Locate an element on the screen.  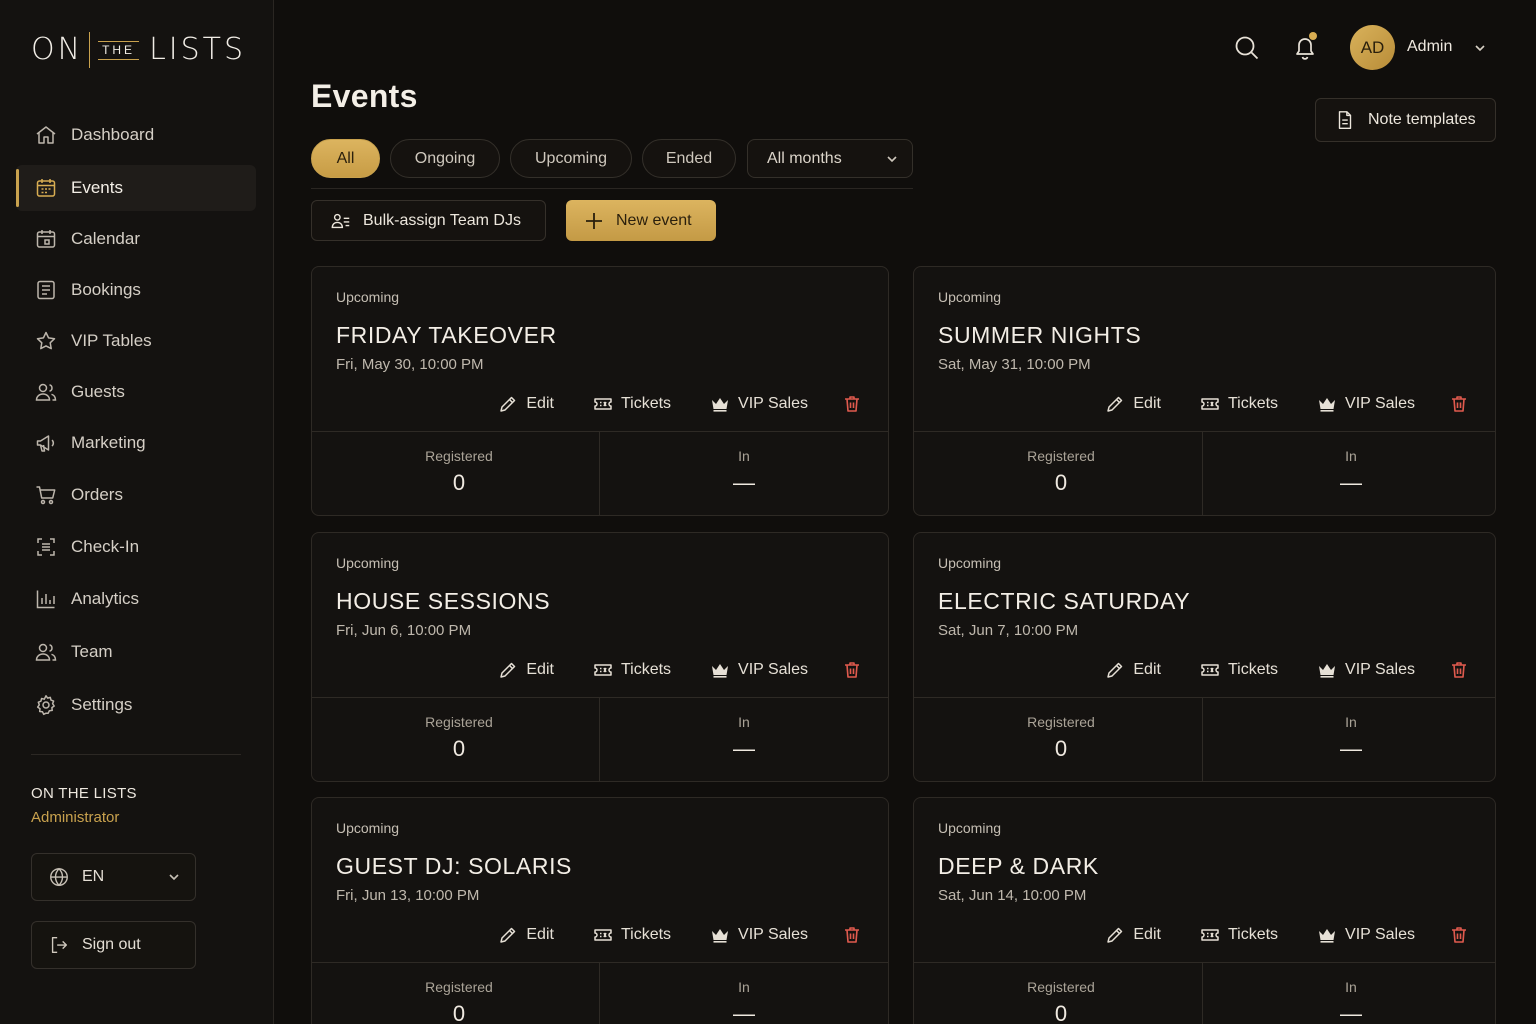
sidebar-item-bookings: Bookings is located at coordinates (136, 290).